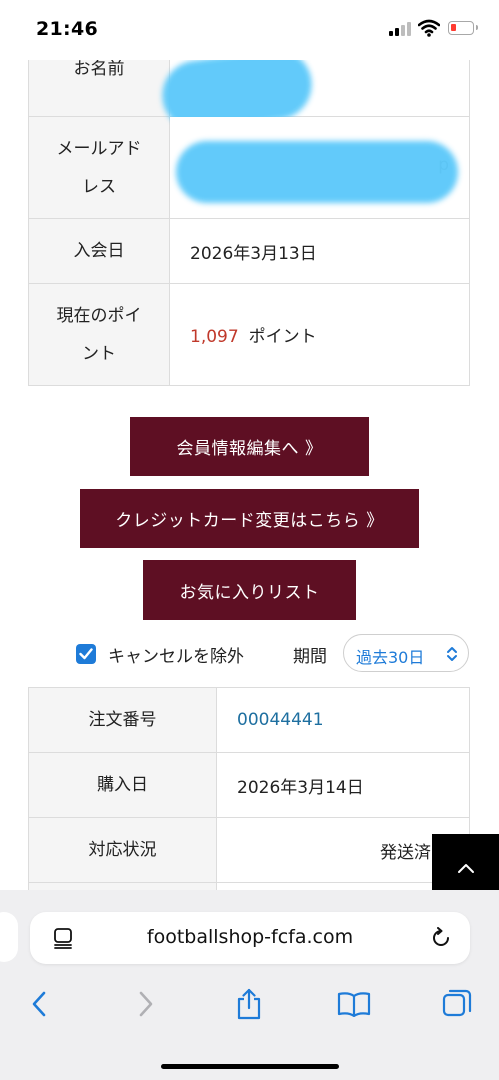 Image resolution: width=499 pixels, height=1080 pixels. I want to click on points-value-cell: 1,097 ポイント, so click(319, 334).